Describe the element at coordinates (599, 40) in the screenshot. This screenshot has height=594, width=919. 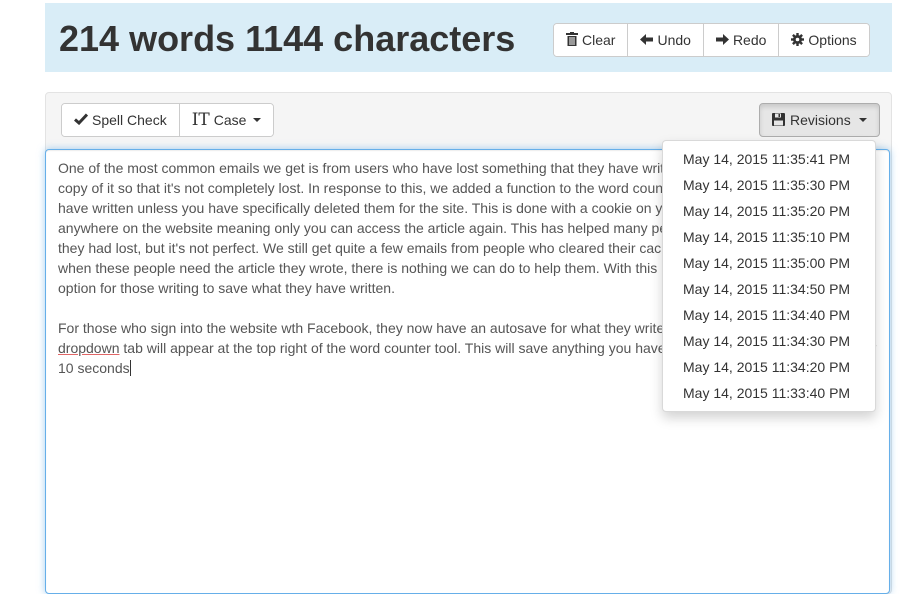
I see `clear-label: Clear` at that location.